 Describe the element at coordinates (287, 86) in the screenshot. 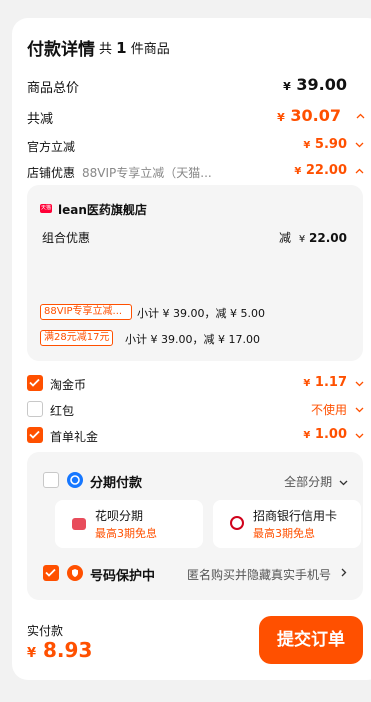

I see `total-price-currency: ¥` at that location.